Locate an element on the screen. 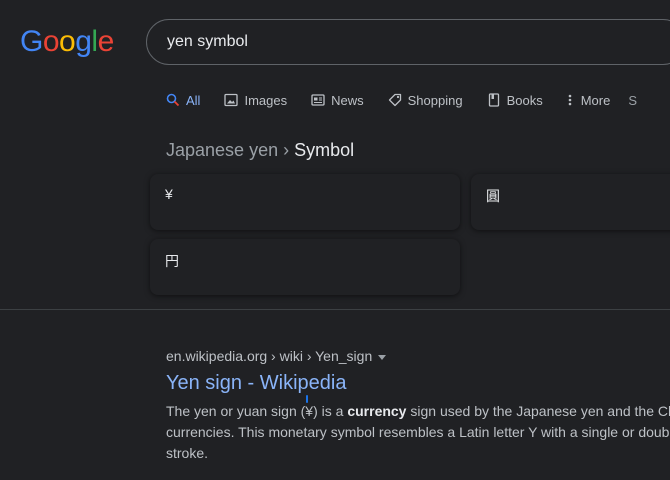 This screenshot has height=480, width=670. search-icon is located at coordinates (173, 100).